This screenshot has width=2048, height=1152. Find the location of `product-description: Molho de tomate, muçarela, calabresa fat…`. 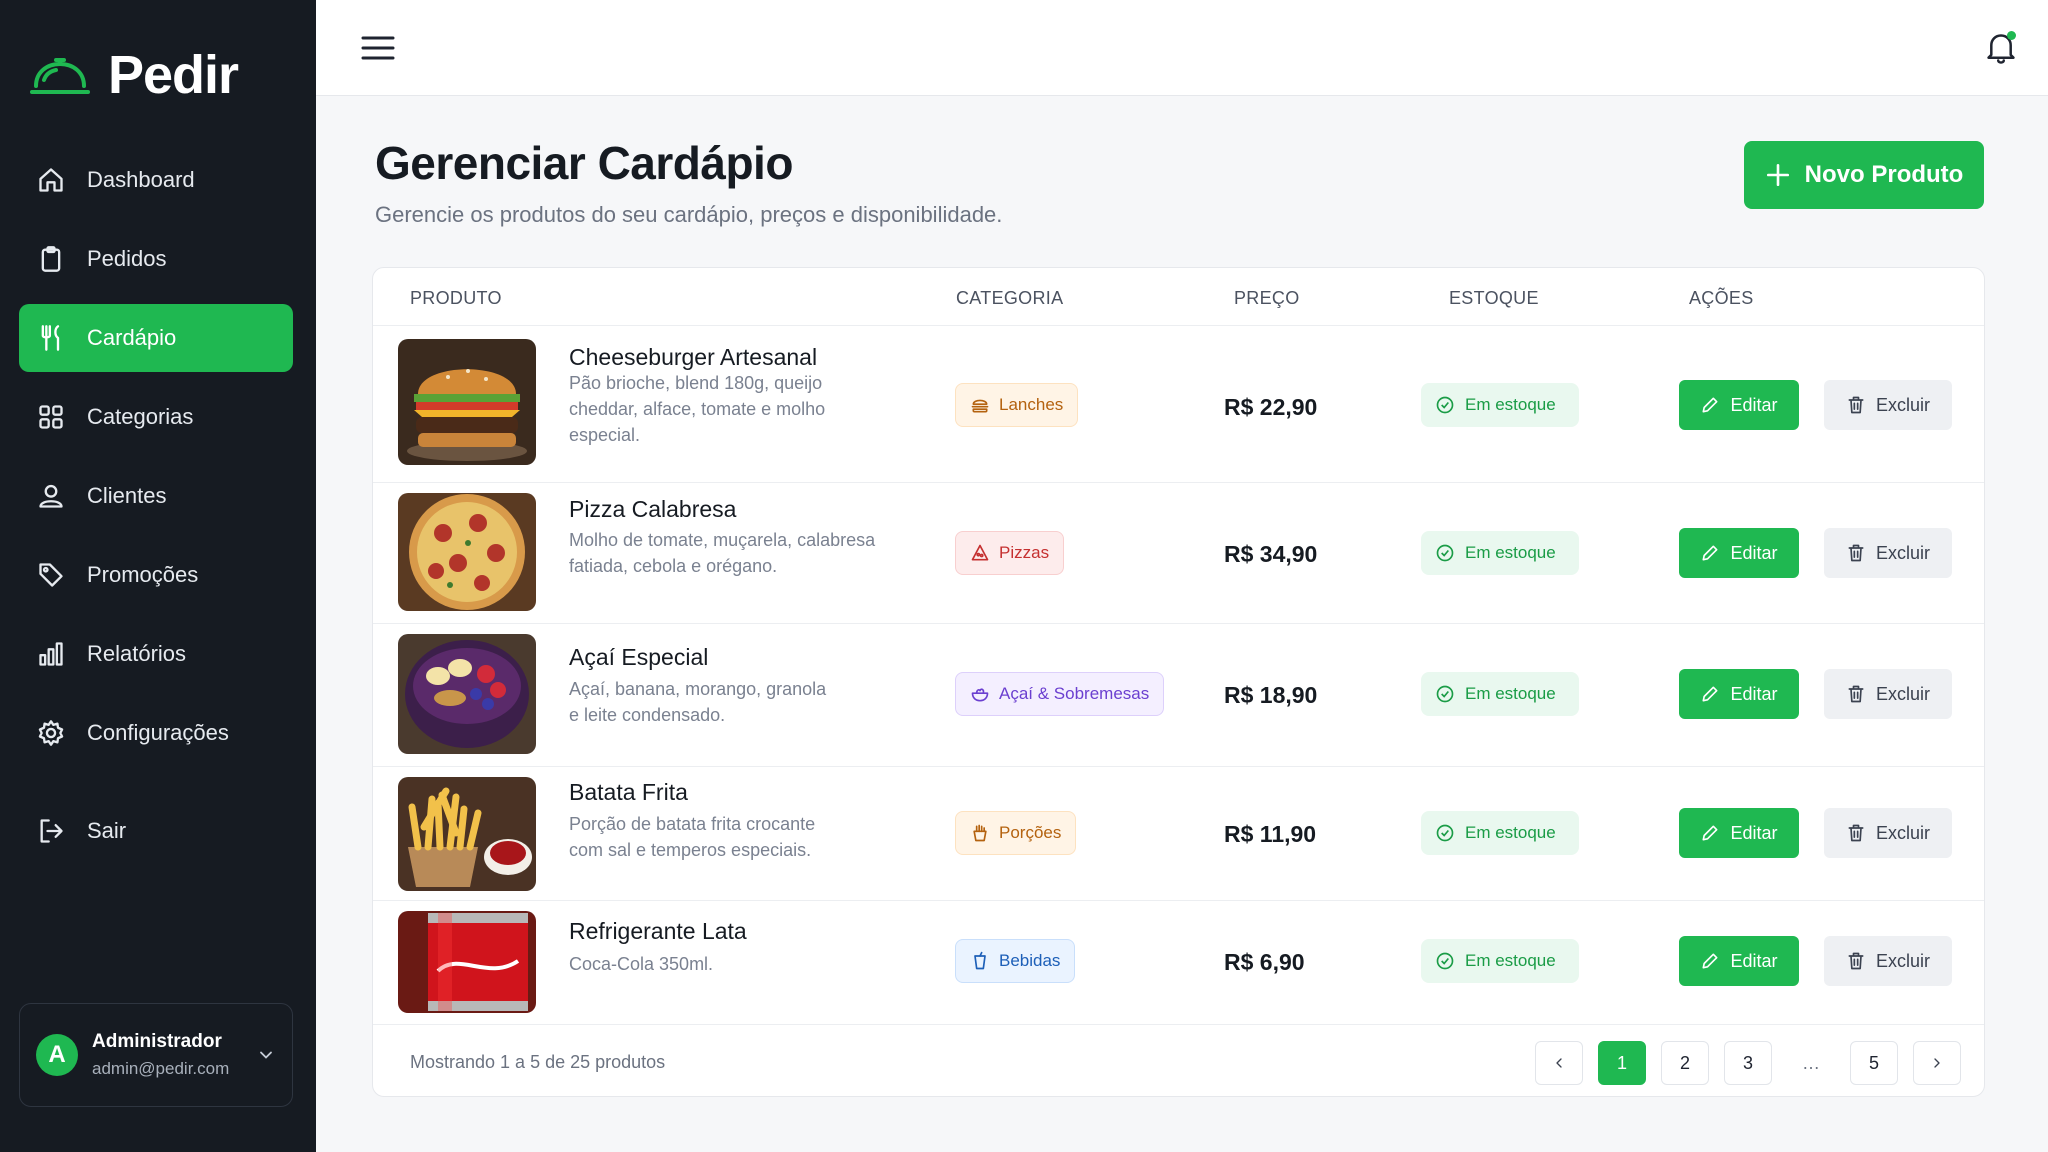

product-description: Molho de tomate, muçarela, calabresa fat… is located at coordinates (722, 553).